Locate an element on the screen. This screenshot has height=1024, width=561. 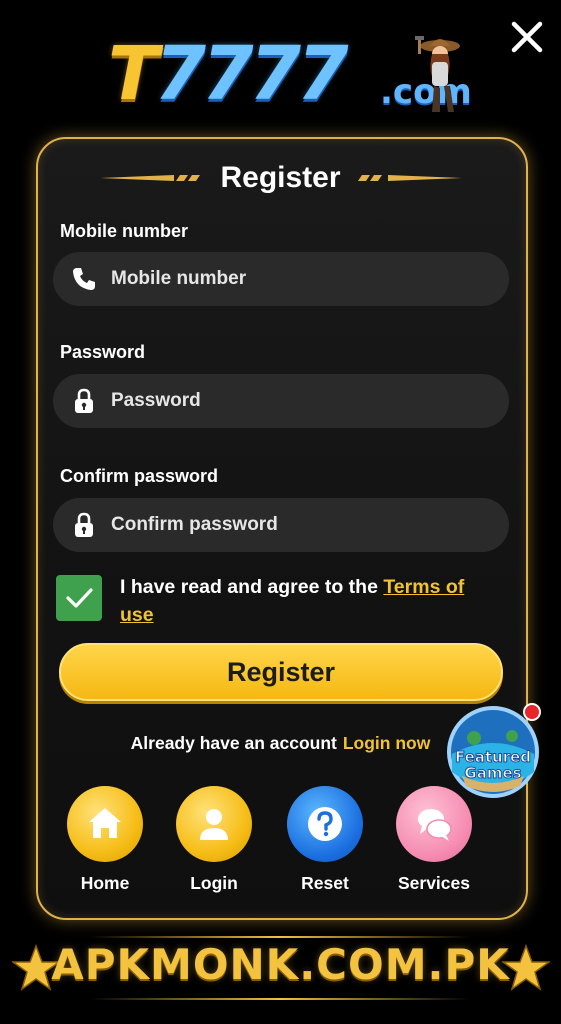
nav-services: Services is located at coordinates (434, 840).